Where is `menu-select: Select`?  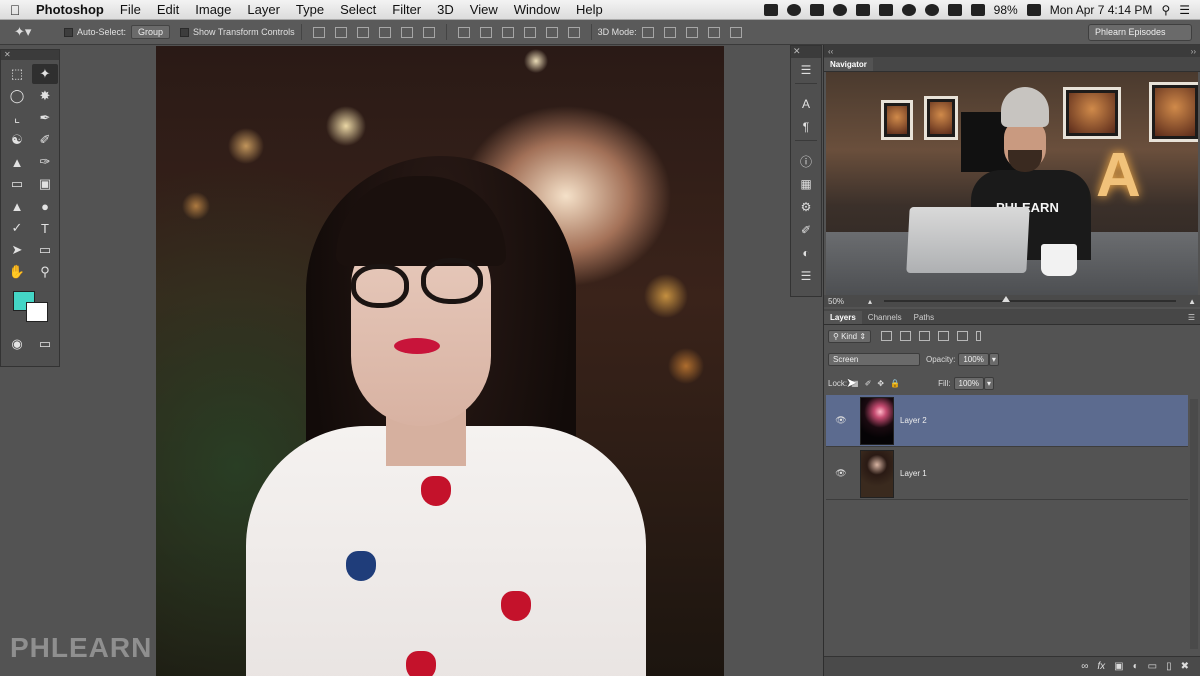
menu-select: Select is located at coordinates (358, 9).